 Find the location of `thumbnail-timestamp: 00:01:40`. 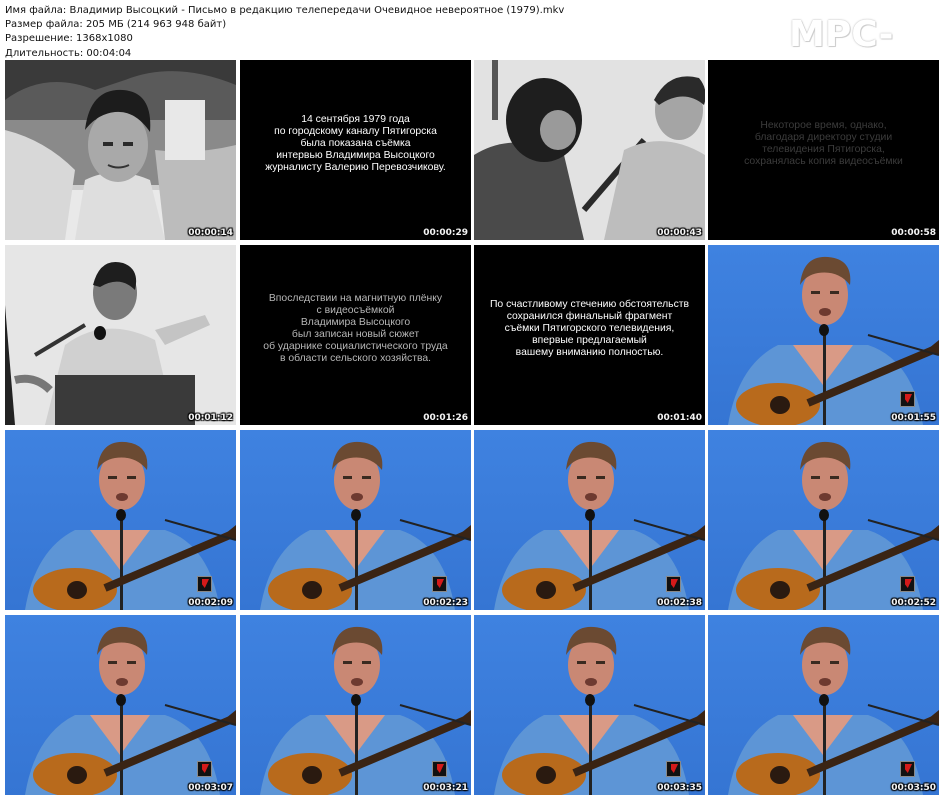

thumbnail-timestamp: 00:01:40 is located at coordinates (679, 418).